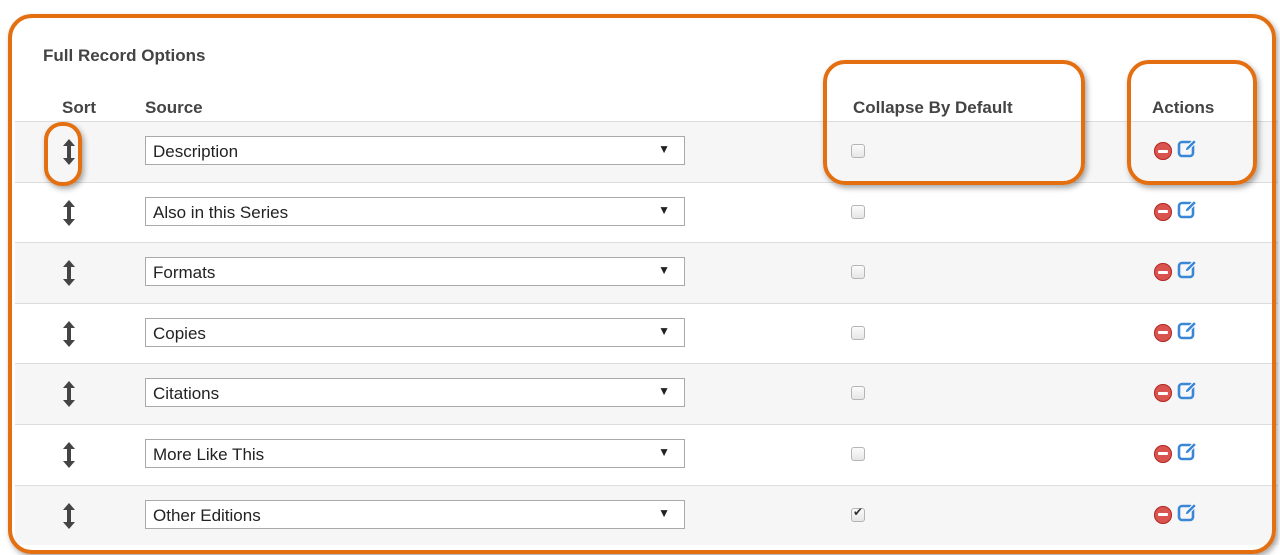 This screenshot has height=555, width=1280. Describe the element at coordinates (1192, 122) in the screenshot. I see `highlight-actions-column` at that location.